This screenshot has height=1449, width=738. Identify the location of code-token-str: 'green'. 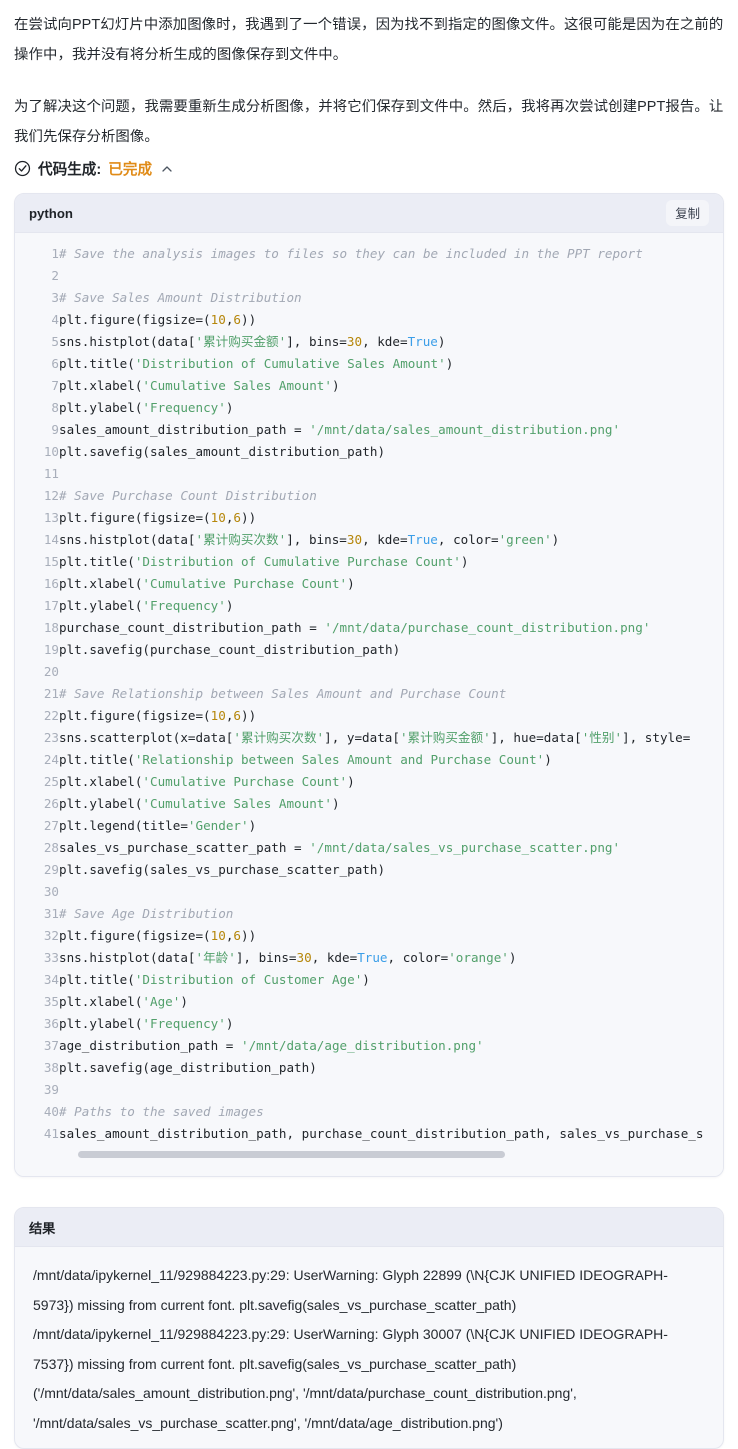
(525, 539).